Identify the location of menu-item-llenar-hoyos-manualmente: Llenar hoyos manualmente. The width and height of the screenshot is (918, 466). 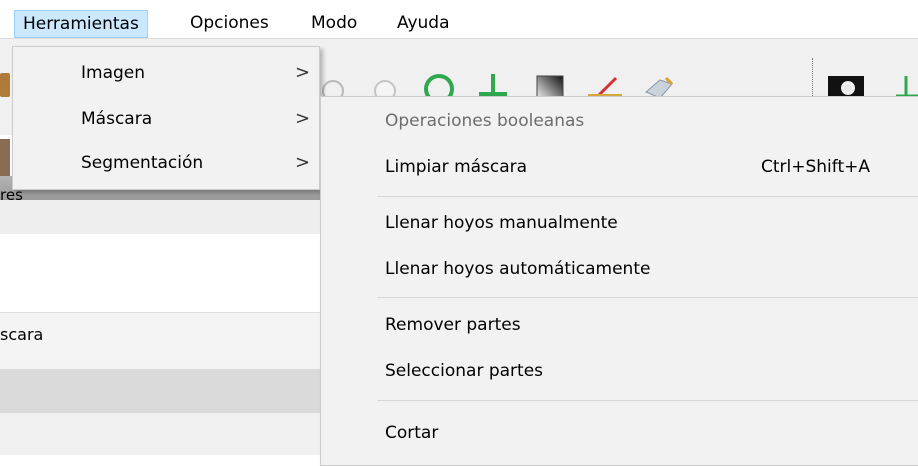
(619, 225).